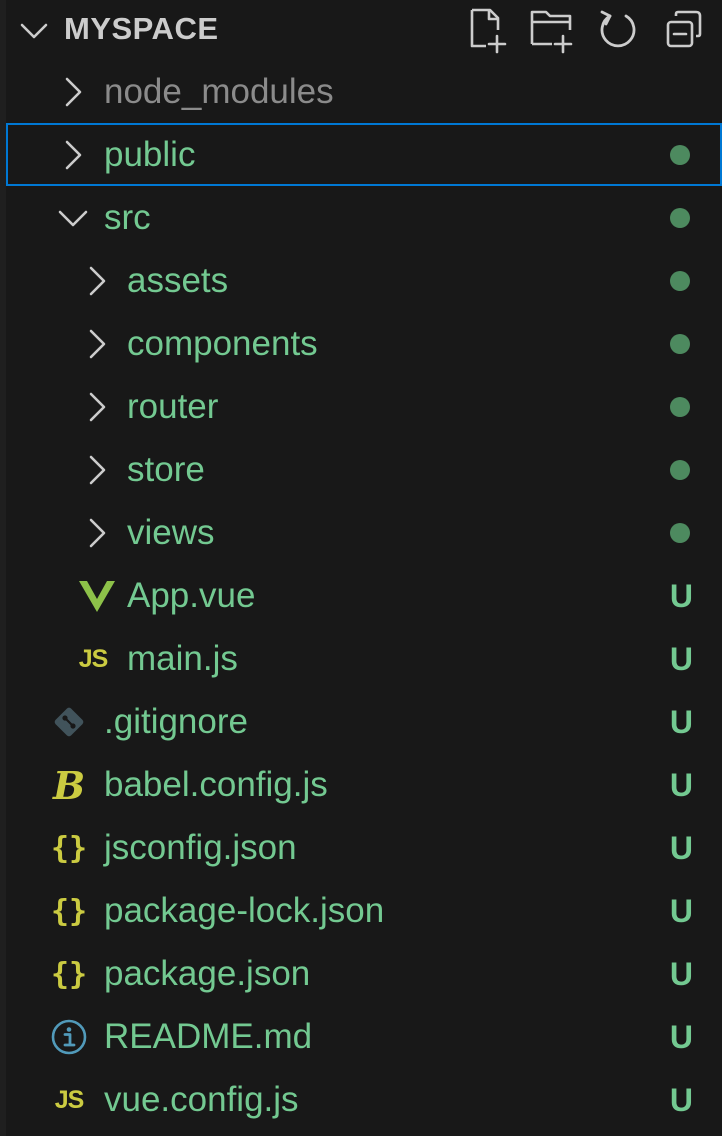  Describe the element at coordinates (176, 721) in the screenshot. I see `tree-item-label: .gitignore` at that location.